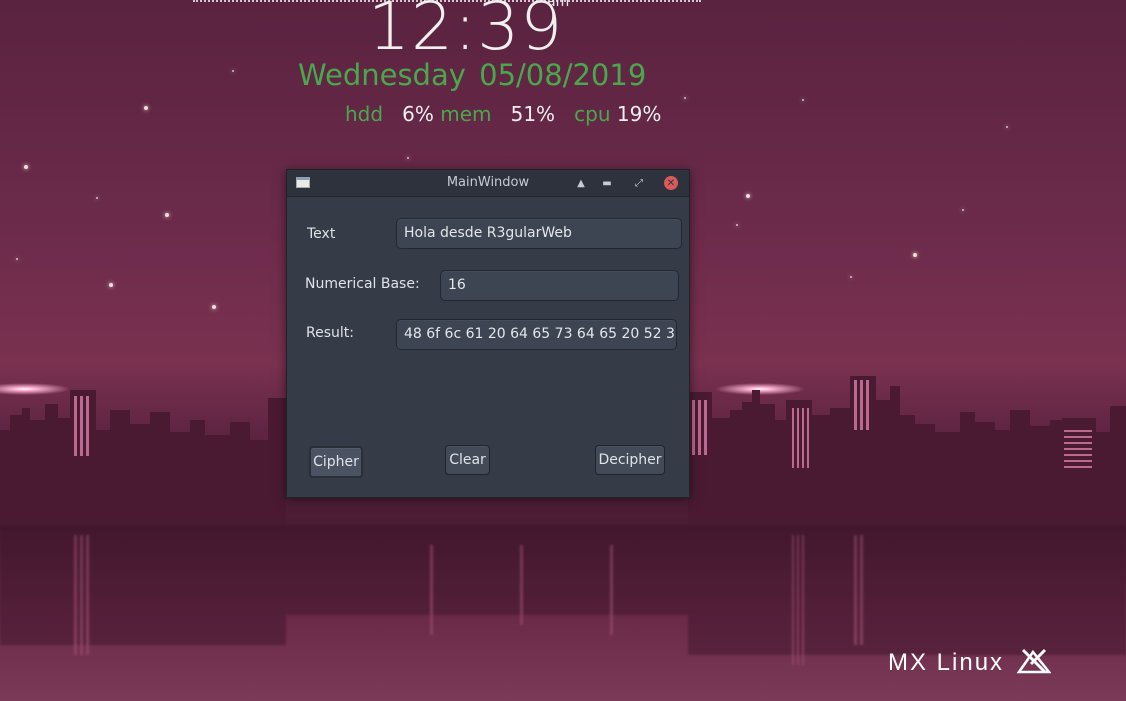  What do you see at coordinates (592, 114) in the screenshot?
I see `cpu-label: cpu` at bounding box center [592, 114].